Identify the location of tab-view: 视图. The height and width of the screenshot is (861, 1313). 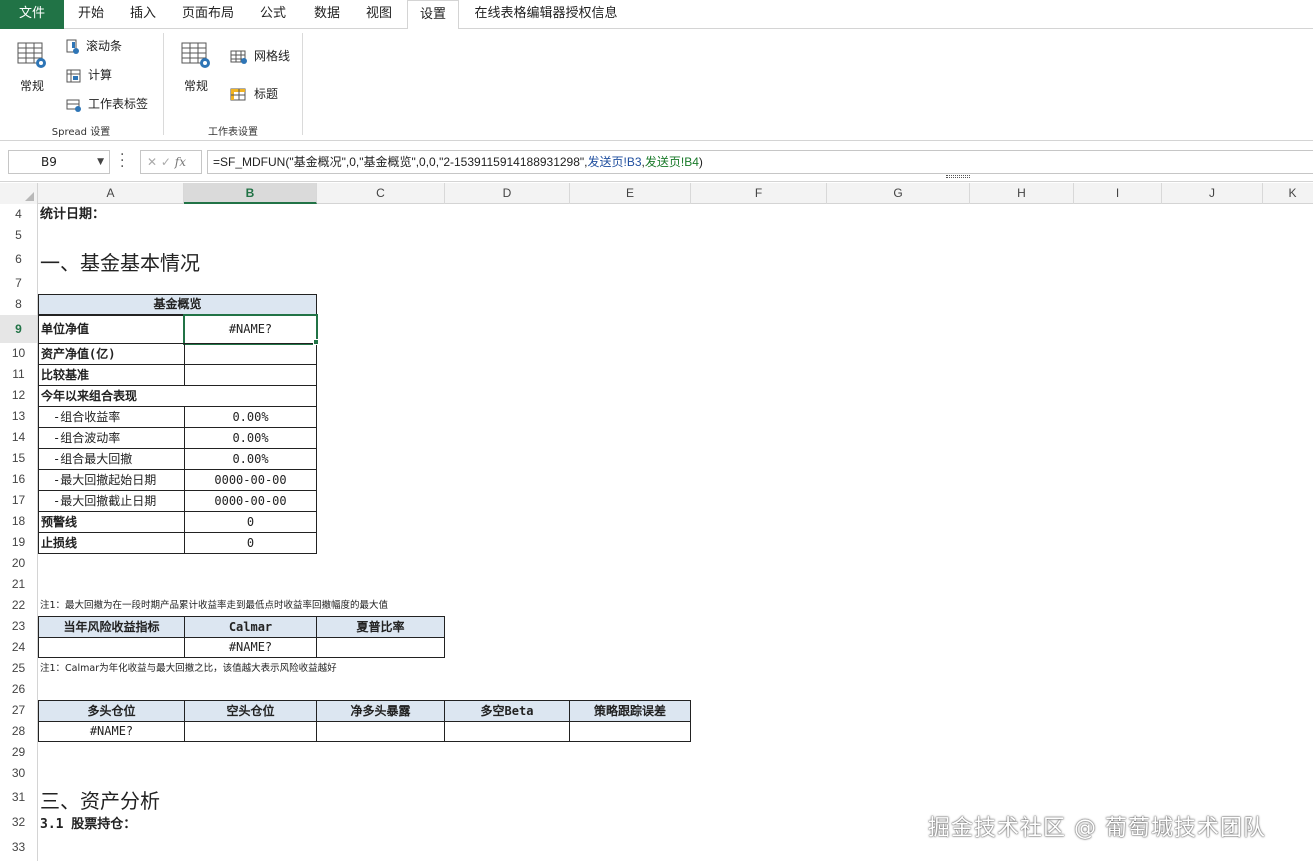
(379, 14).